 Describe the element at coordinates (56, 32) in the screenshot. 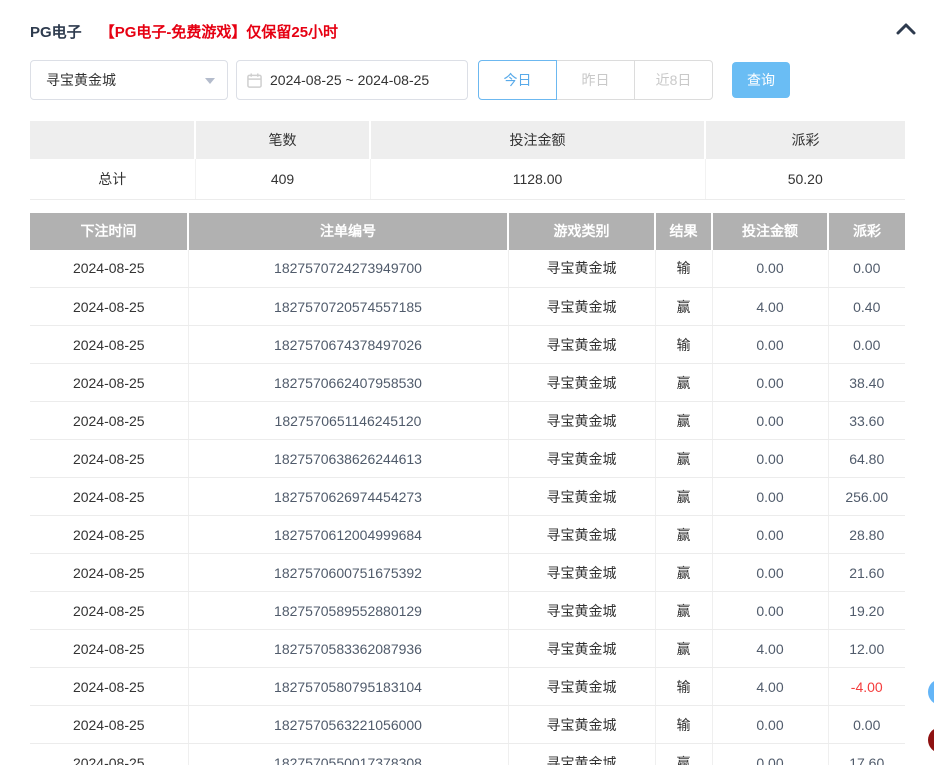

I see `page-title: PG电子` at that location.